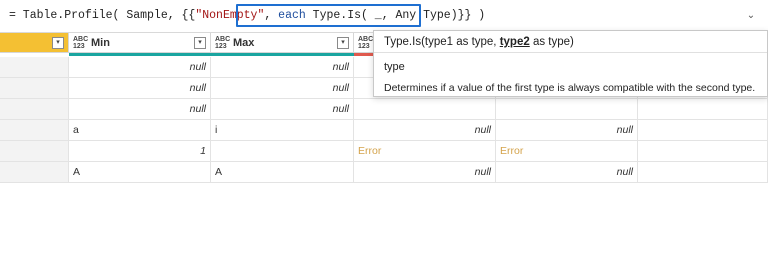 The width and height of the screenshot is (768, 272). I want to click on tooltip-divider, so click(570, 52).